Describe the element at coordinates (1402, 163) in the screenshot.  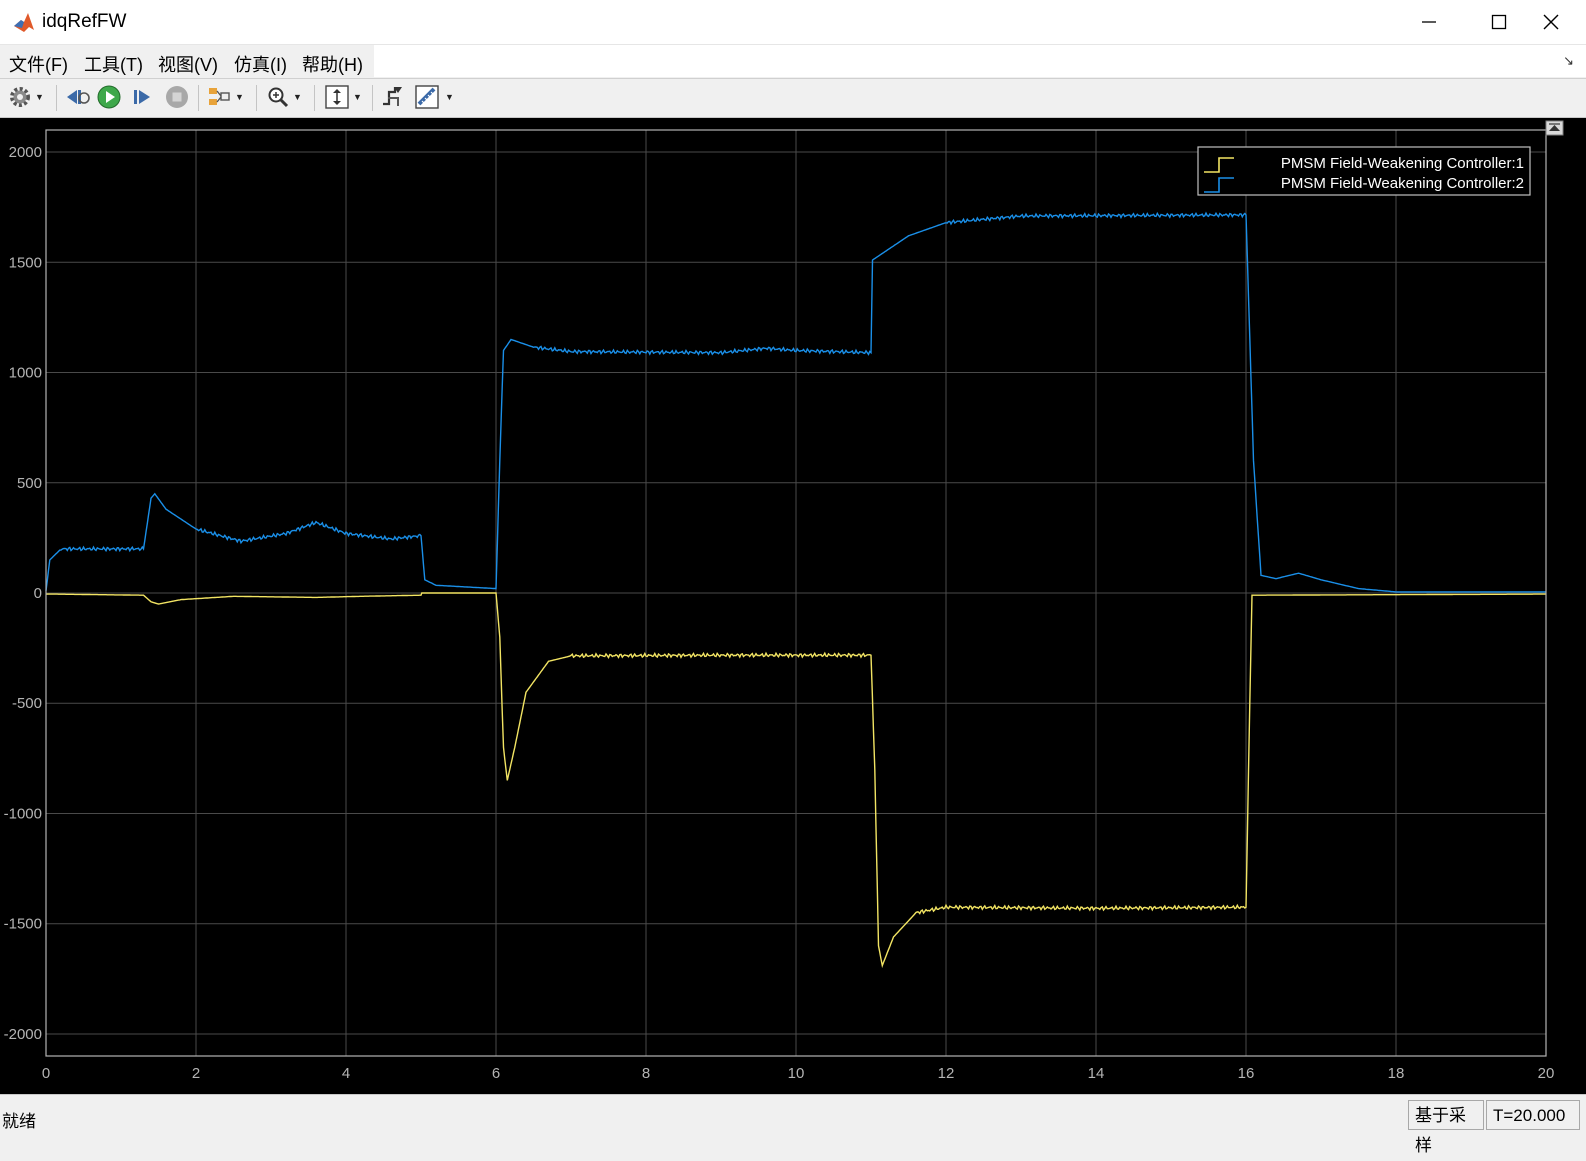
I see `legend-label-1: PMSM Field-Weakening Controller:1` at that location.